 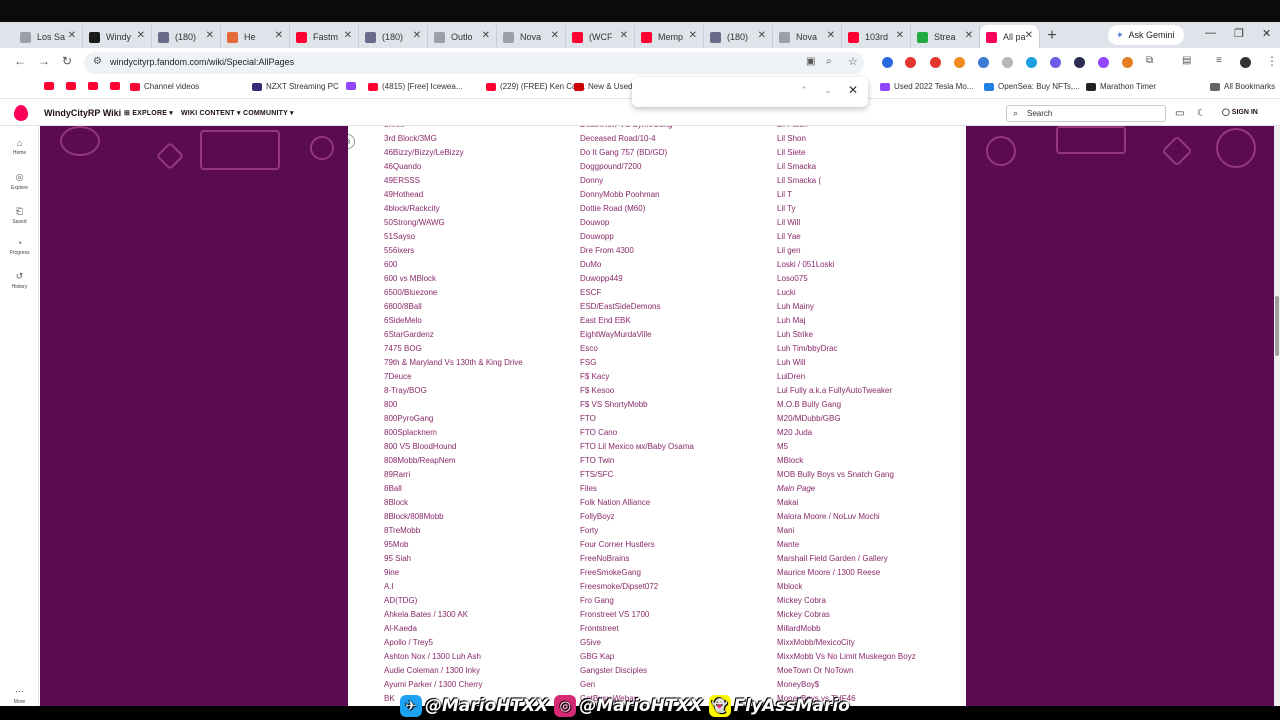 I want to click on page-link: Luh Tim/bbyDrac, so click(x=846, y=349).